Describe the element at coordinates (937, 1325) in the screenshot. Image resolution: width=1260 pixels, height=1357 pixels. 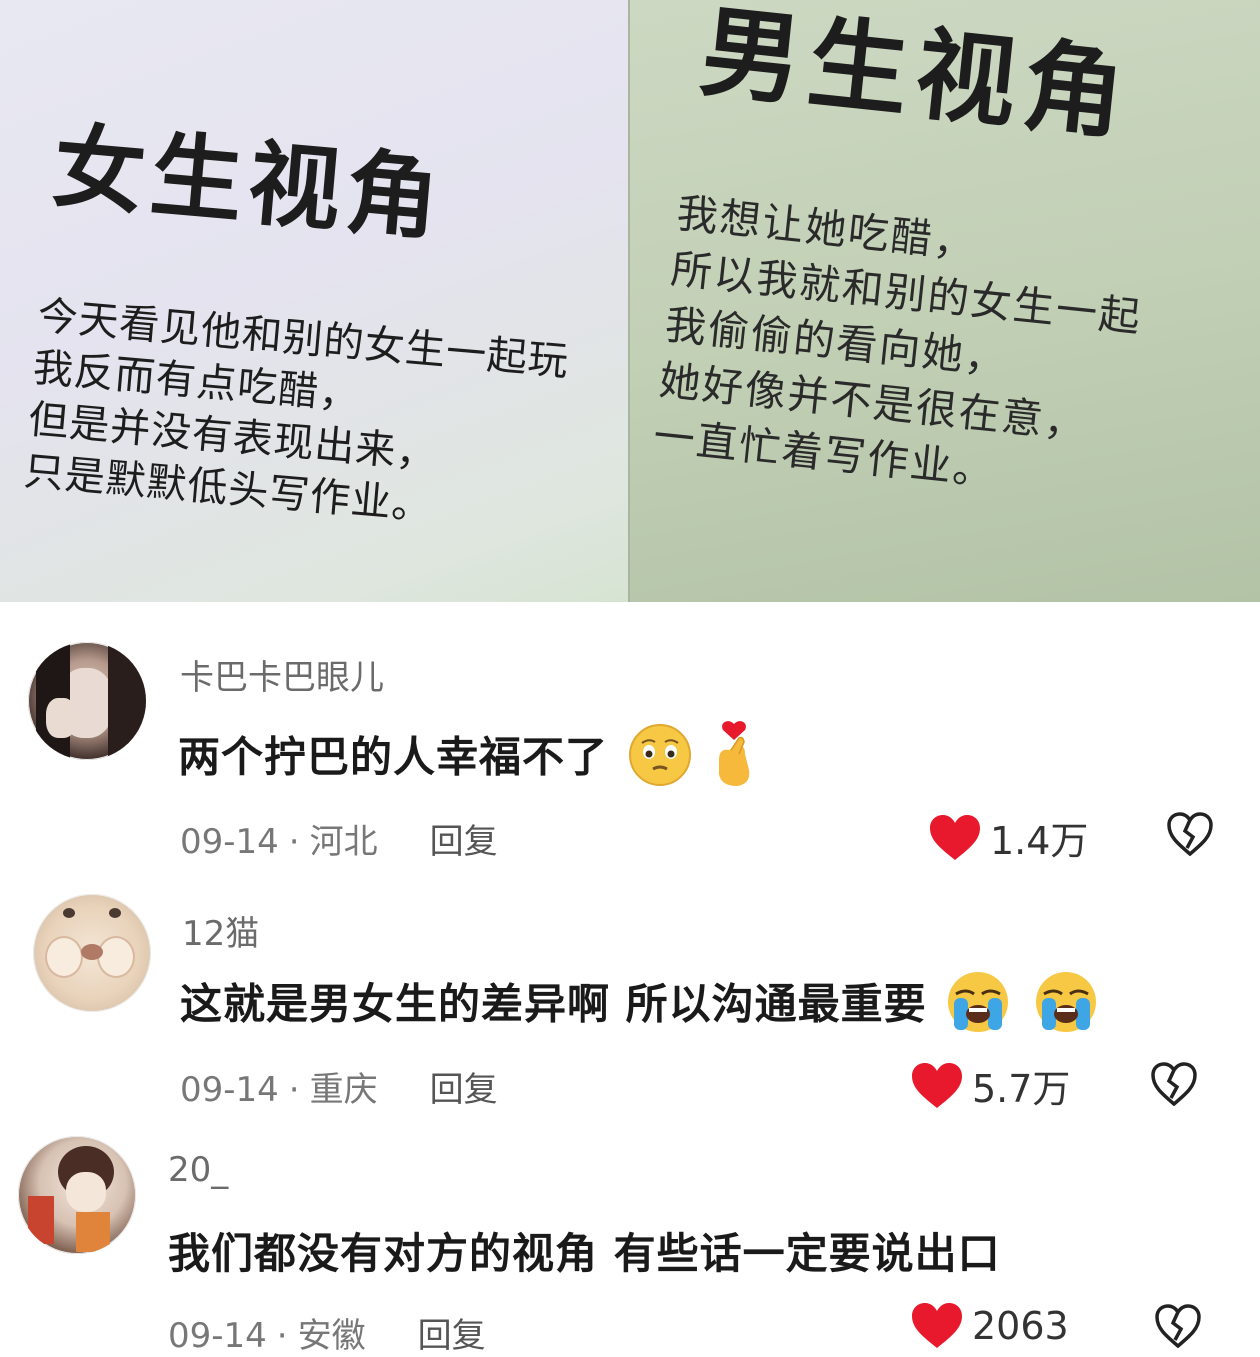
I see `heart-icon` at that location.